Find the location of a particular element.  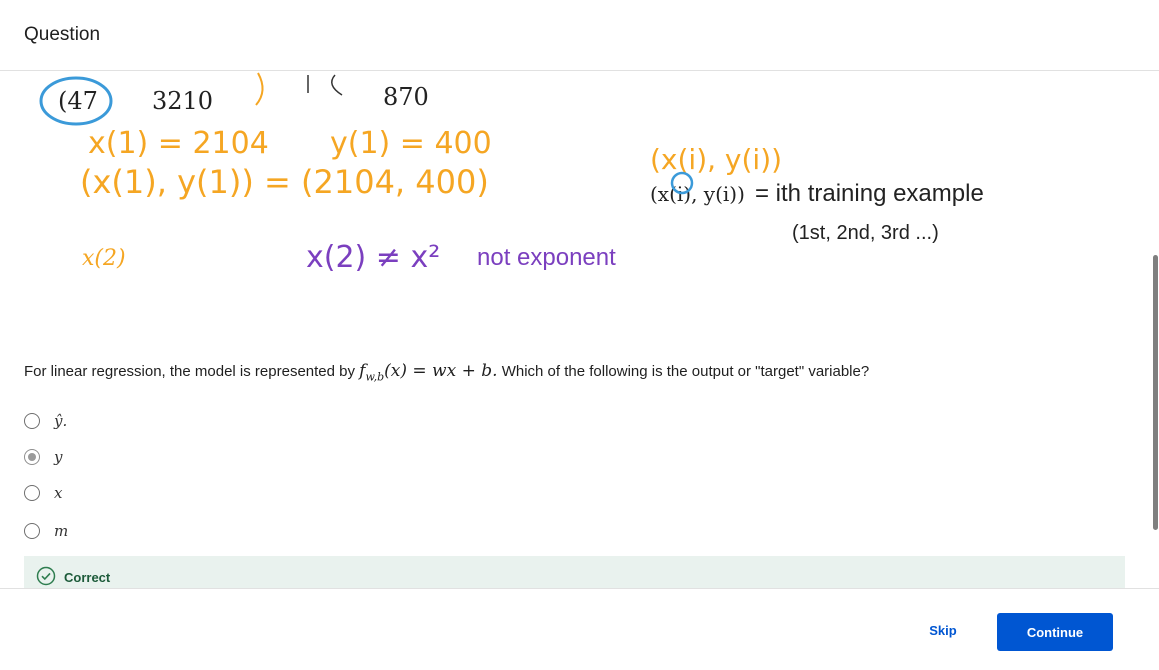

page-title: Question is located at coordinates (62, 34).